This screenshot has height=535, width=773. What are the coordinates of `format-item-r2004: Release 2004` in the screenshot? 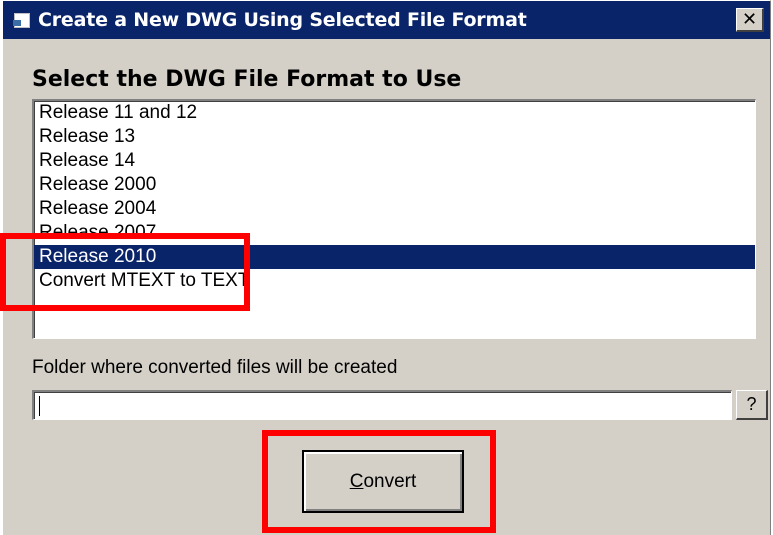 It's located at (394, 209).